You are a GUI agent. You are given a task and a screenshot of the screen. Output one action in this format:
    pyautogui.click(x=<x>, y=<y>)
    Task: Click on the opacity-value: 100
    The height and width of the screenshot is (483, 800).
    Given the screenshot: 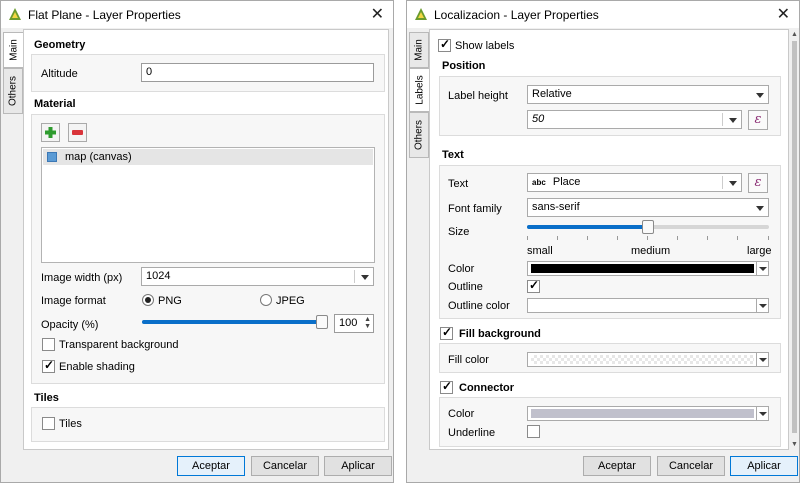 What is the action you would take?
    pyautogui.click(x=348, y=323)
    